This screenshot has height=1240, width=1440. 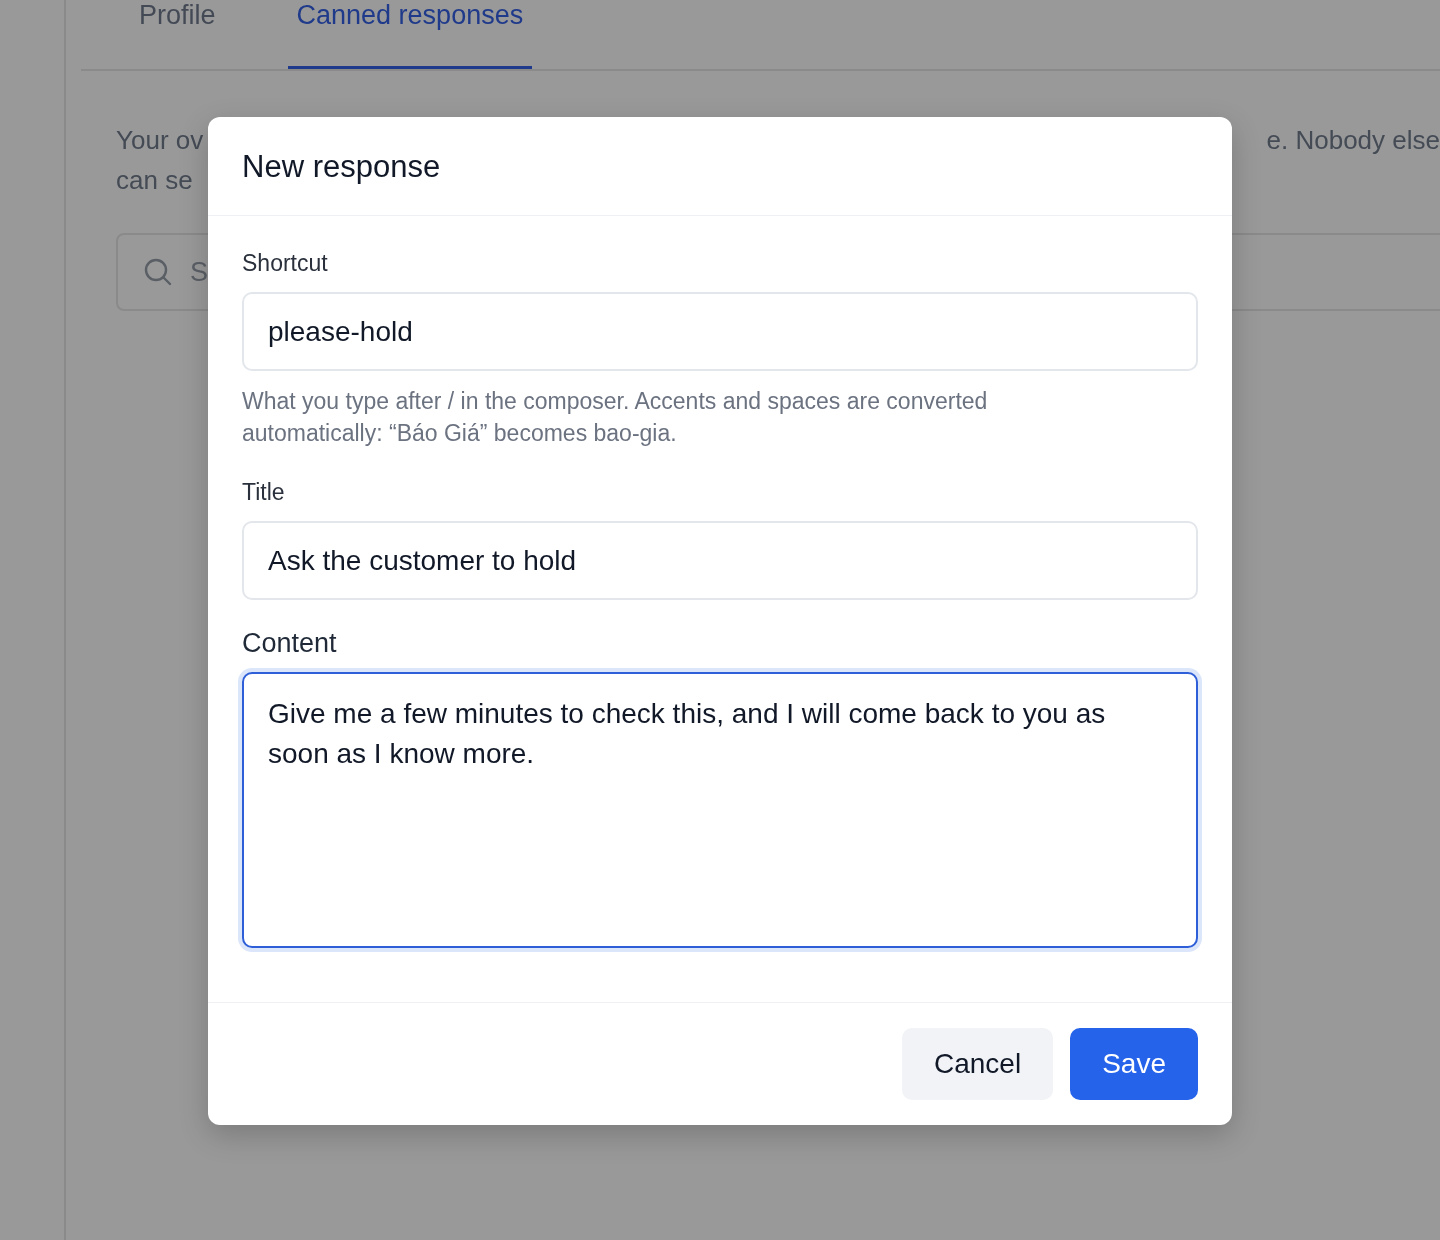 I want to click on field-label: Shortcut, so click(x=285, y=263).